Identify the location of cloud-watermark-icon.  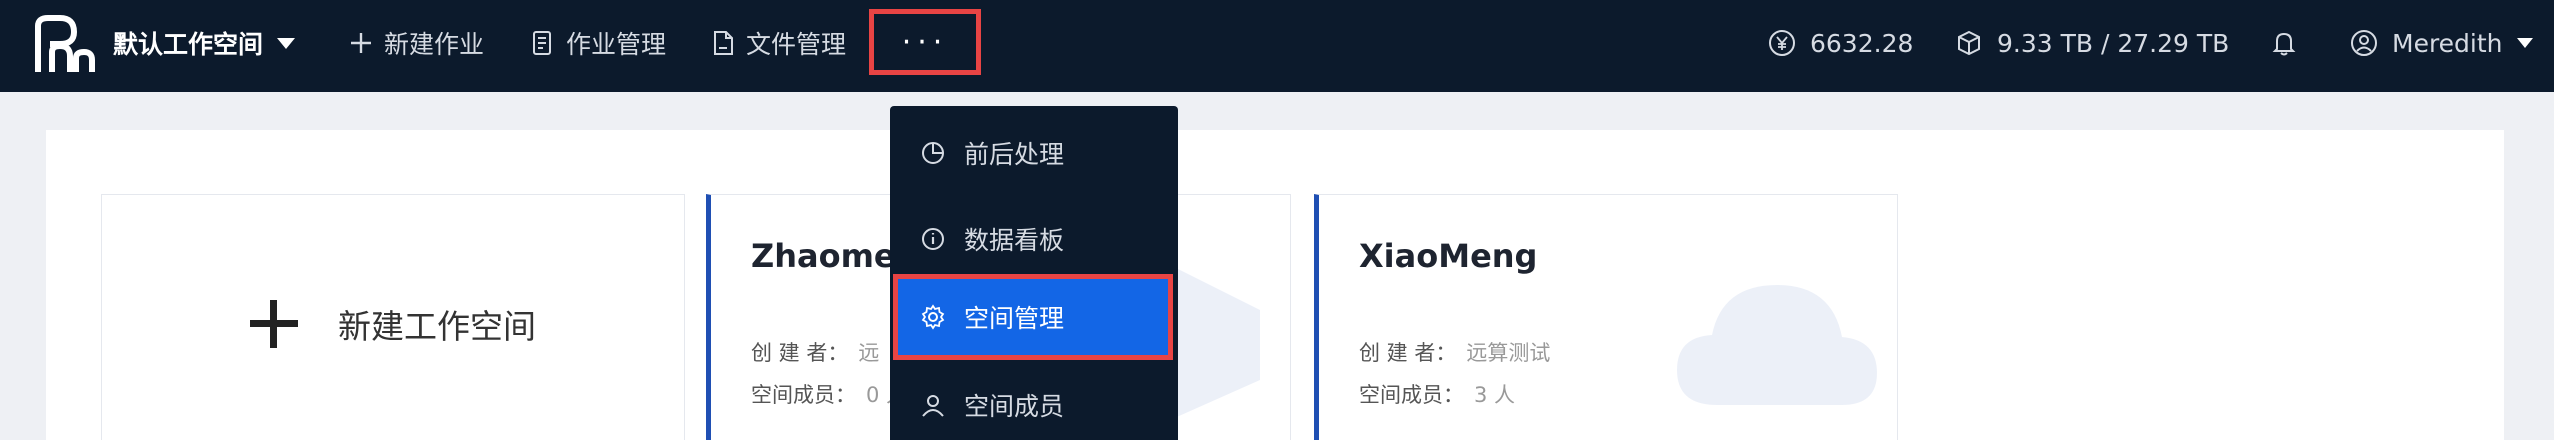
(1777, 345).